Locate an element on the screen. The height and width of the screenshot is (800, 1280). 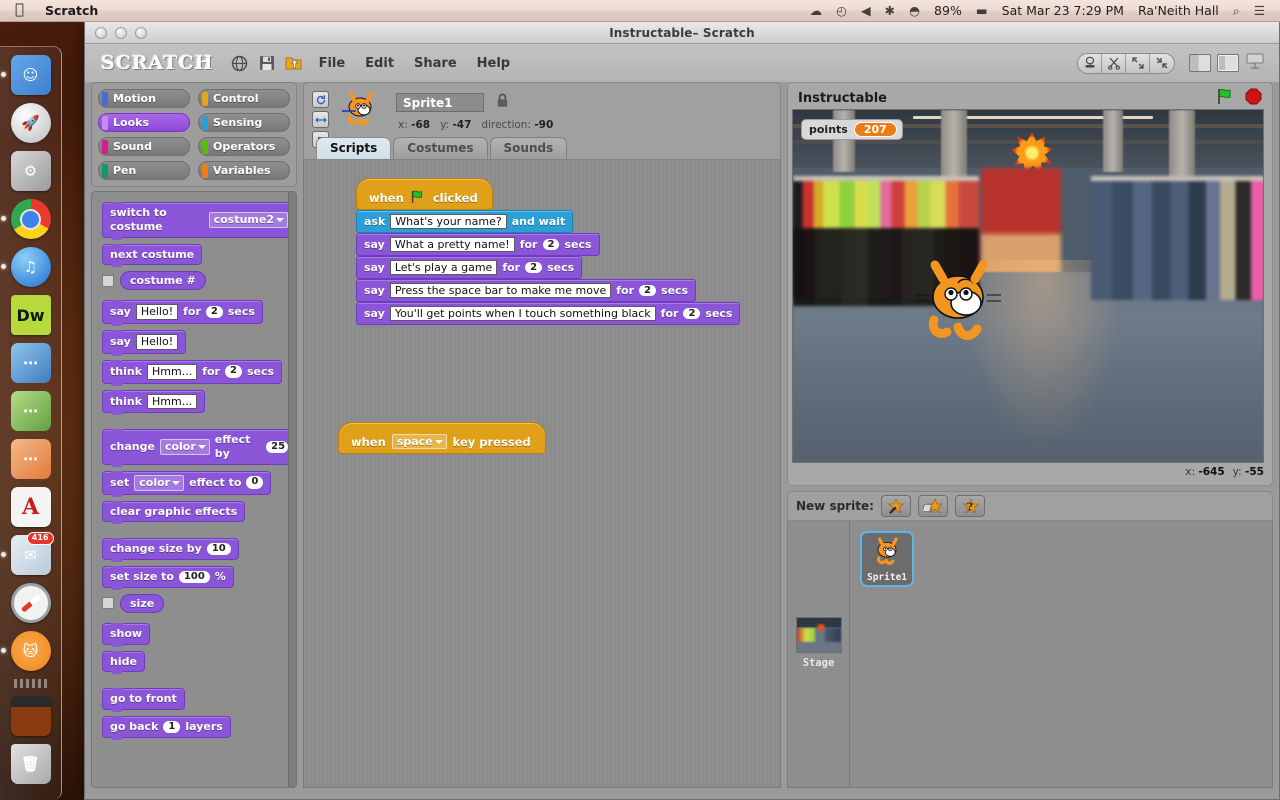
shrink-icon is located at coordinates (1162, 63).